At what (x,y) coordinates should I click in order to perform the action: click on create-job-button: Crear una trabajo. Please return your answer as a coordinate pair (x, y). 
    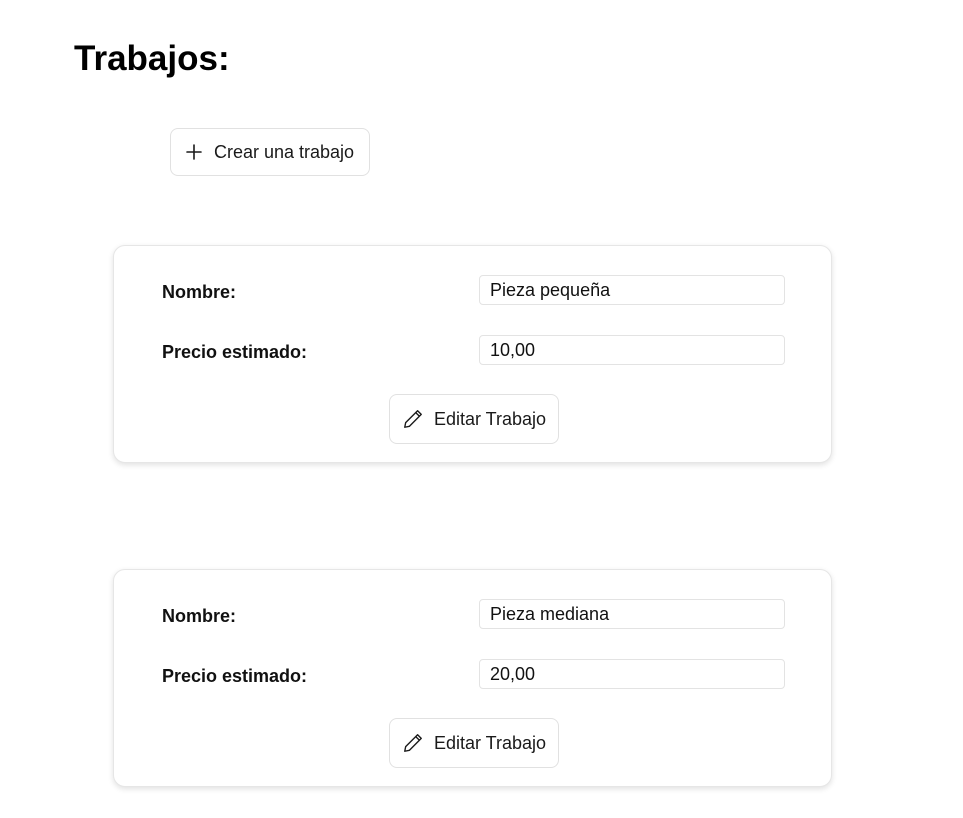
    Looking at the image, I should click on (270, 152).